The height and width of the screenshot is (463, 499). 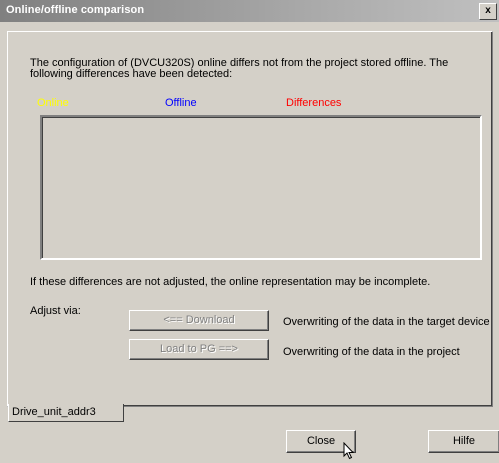 What do you see at coordinates (371, 352) in the screenshot?
I see `load-description: Overwriting of the data in the project` at bounding box center [371, 352].